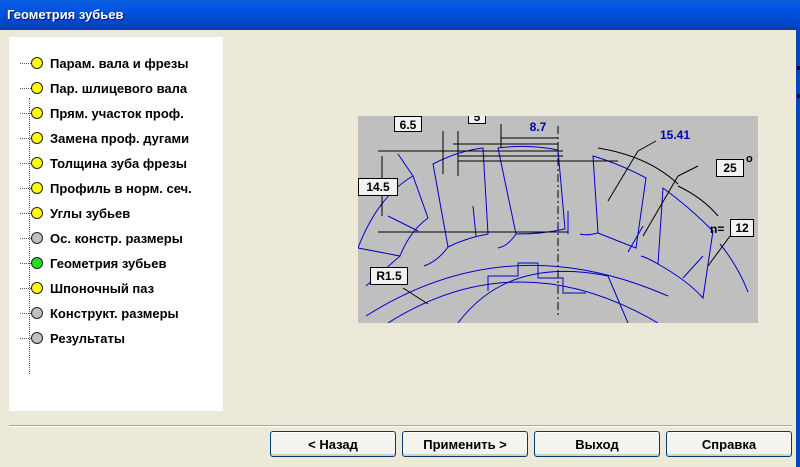 This screenshot has width=800, height=467. Describe the element at coordinates (116, 238) in the screenshot. I see `tree-item-label: Ос. констр. размеры` at that location.